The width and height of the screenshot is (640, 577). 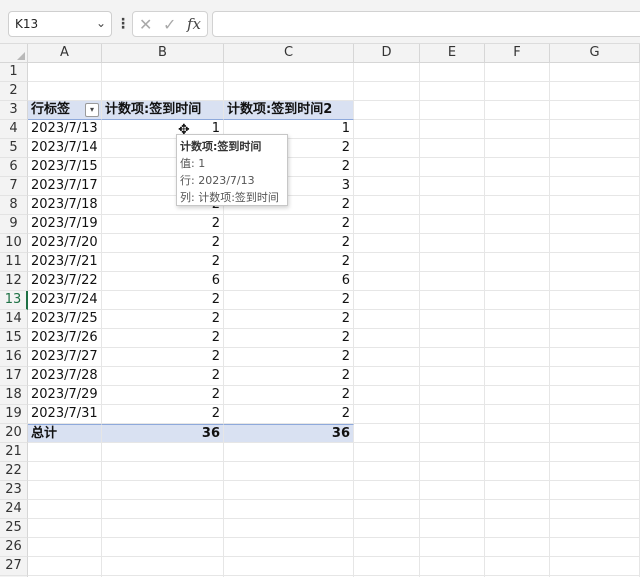 I want to click on row-header-25: 25, so click(x=14, y=528).